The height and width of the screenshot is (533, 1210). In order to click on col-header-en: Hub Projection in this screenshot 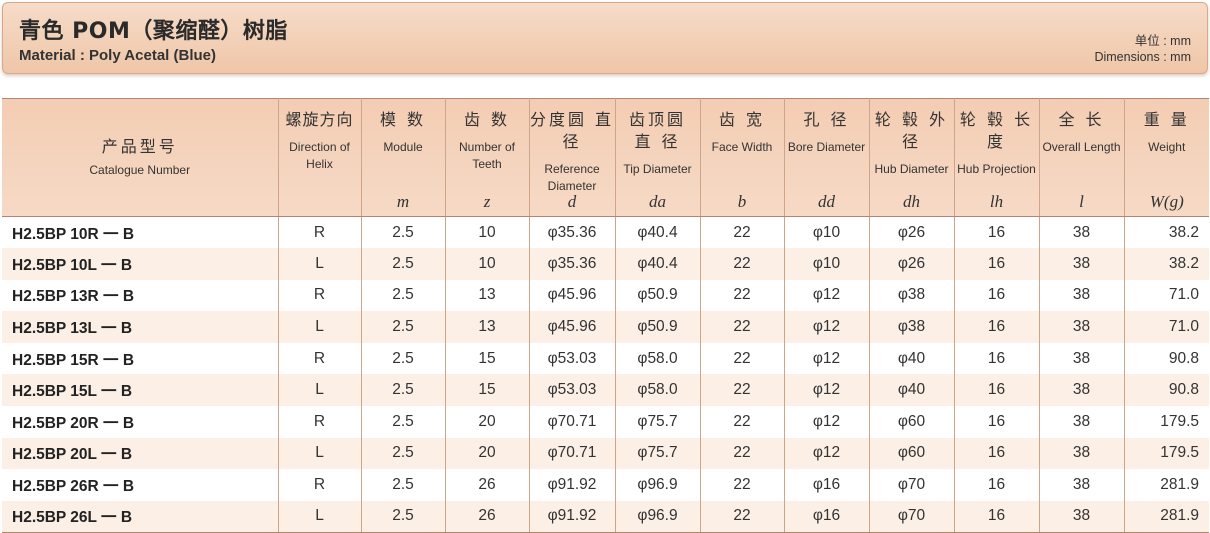, I will do `click(996, 169)`.